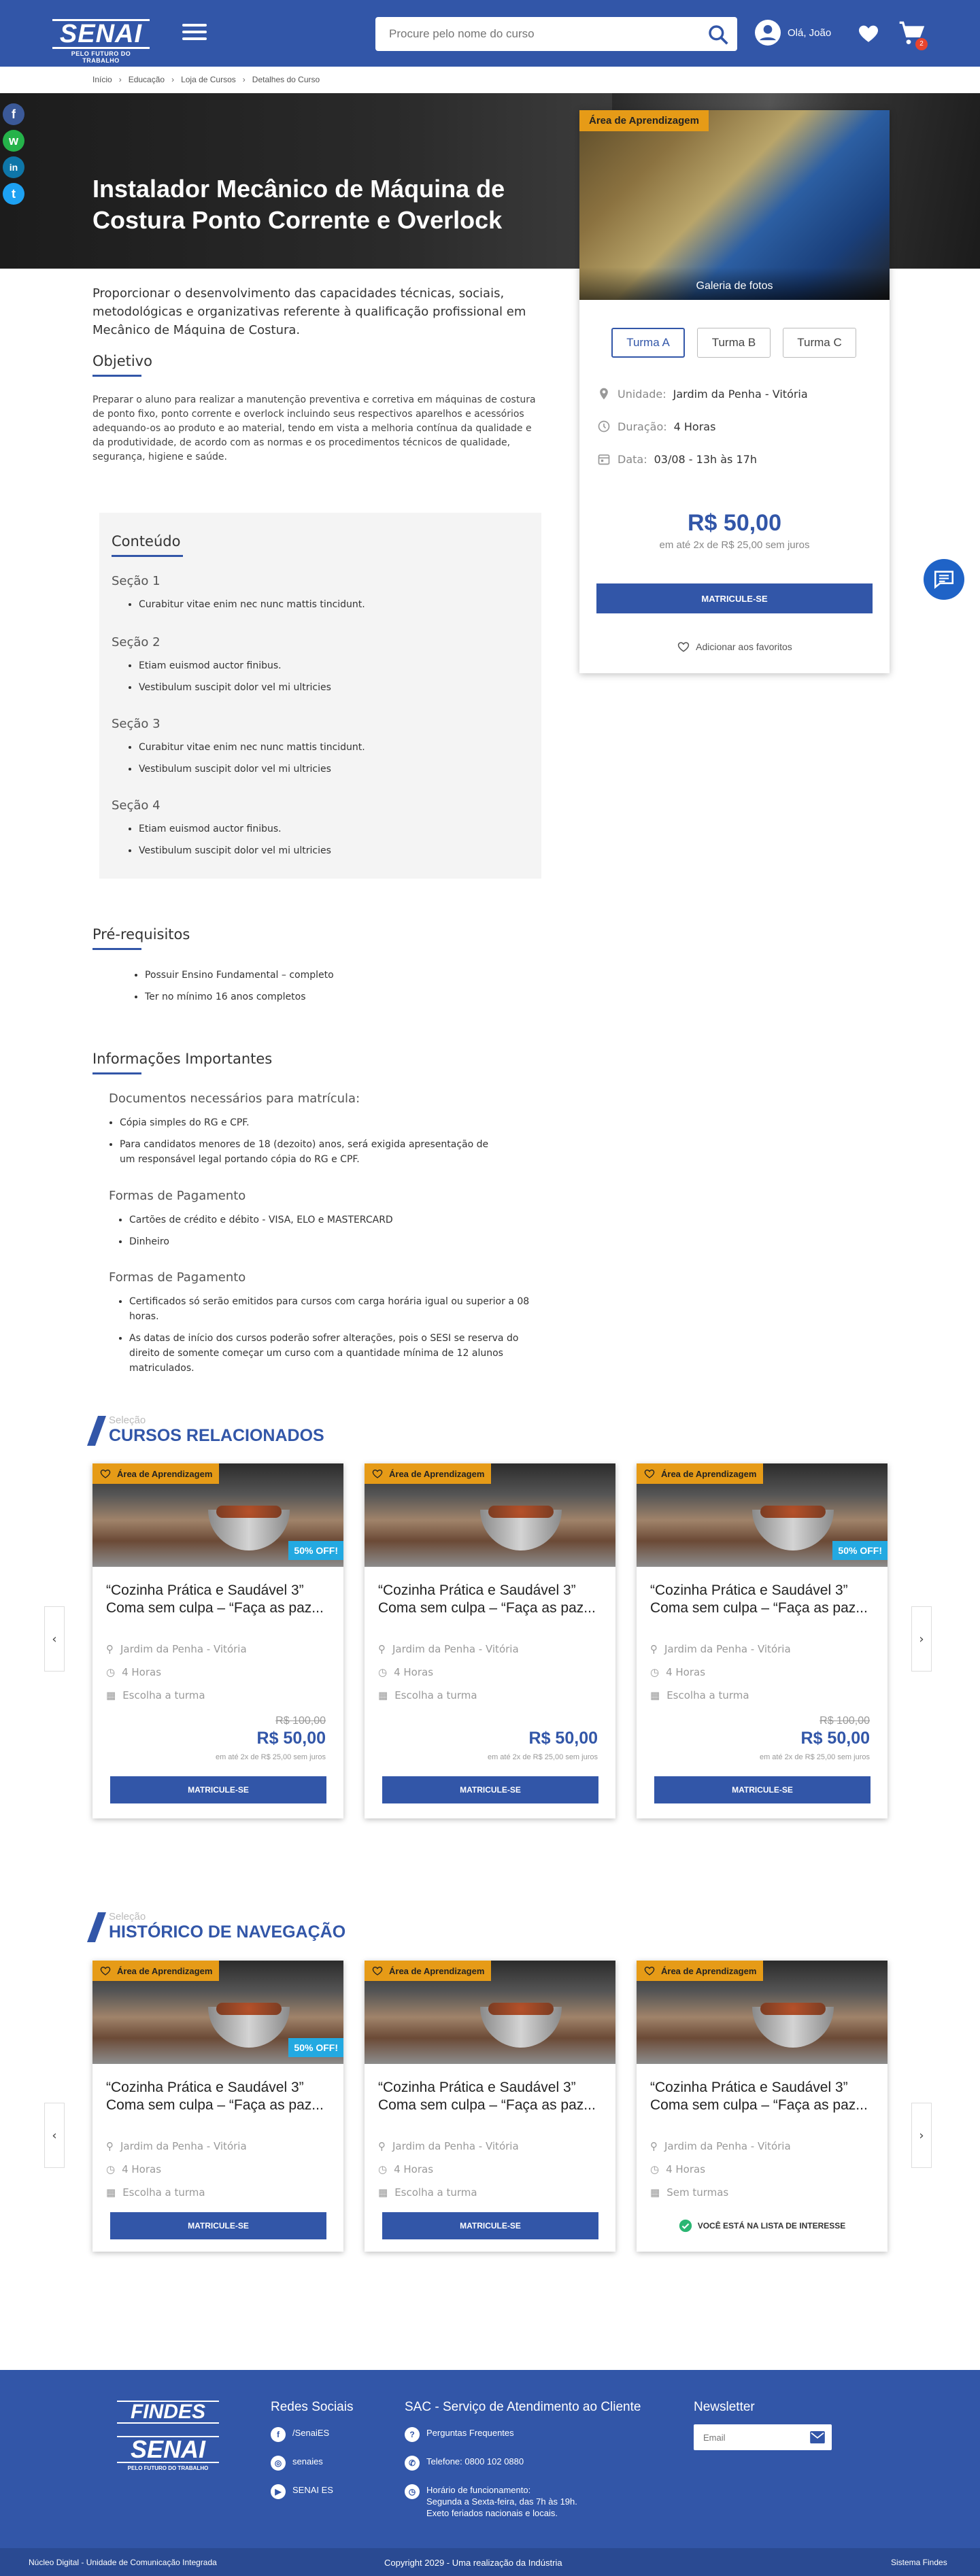  What do you see at coordinates (913, 35) in the screenshot?
I see `cart-button: 2` at bounding box center [913, 35].